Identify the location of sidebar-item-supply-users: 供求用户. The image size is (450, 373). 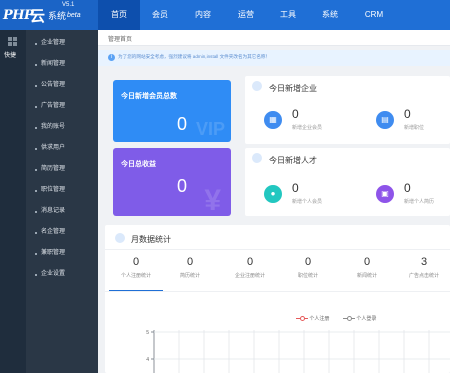
(62, 148).